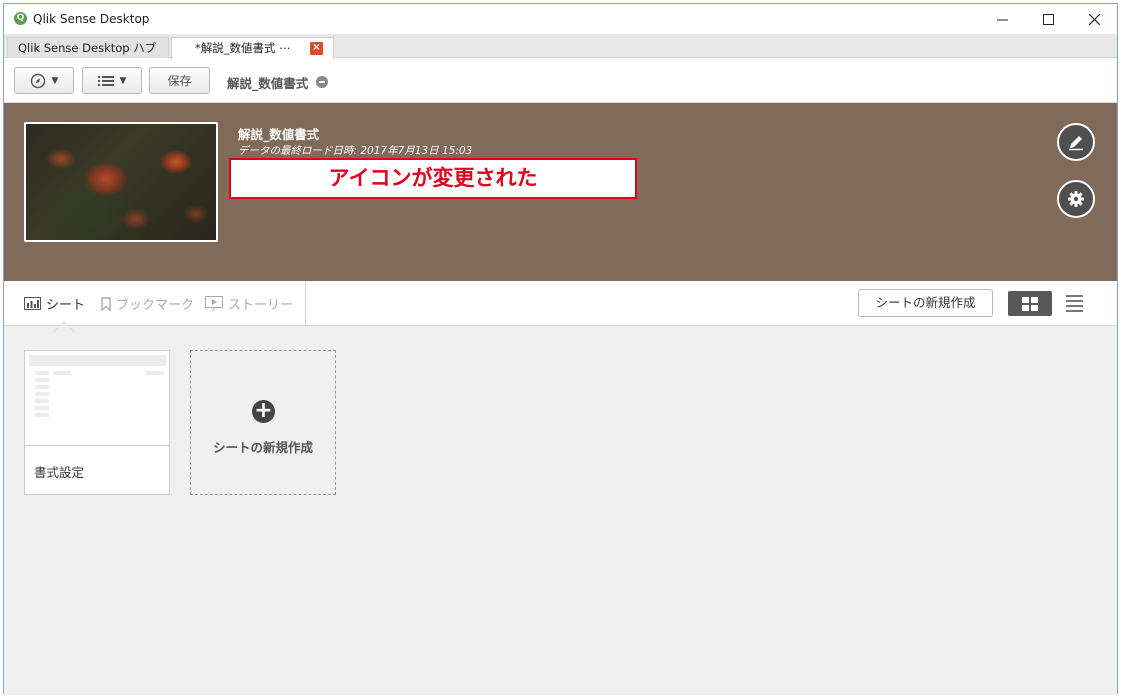 This screenshot has height=697, width=1122. I want to click on nav-divider, so click(305, 303).